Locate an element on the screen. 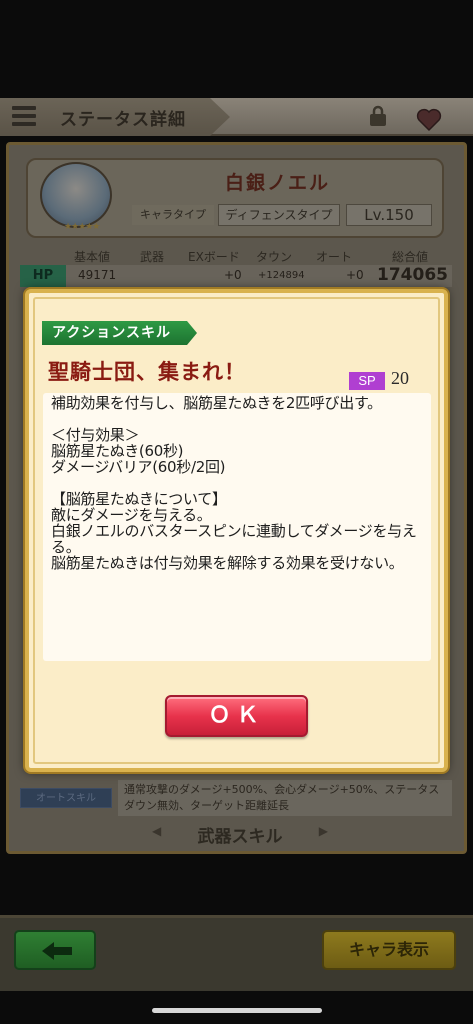 The width and height of the screenshot is (473, 1024). chevron-right-icon: ▶ is located at coordinates (323, 831).